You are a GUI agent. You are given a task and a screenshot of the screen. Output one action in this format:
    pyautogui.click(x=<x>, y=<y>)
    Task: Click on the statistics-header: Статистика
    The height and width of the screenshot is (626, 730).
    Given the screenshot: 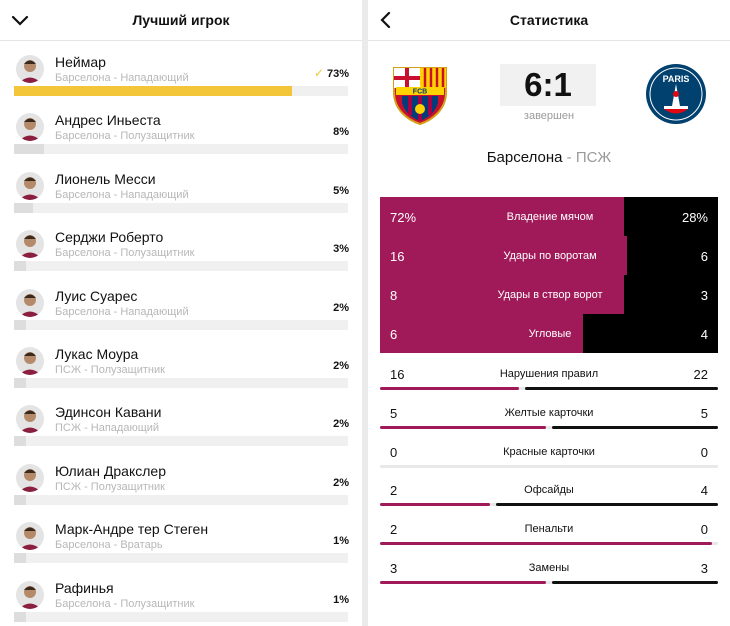 What is the action you would take?
    pyautogui.click(x=549, y=20)
    